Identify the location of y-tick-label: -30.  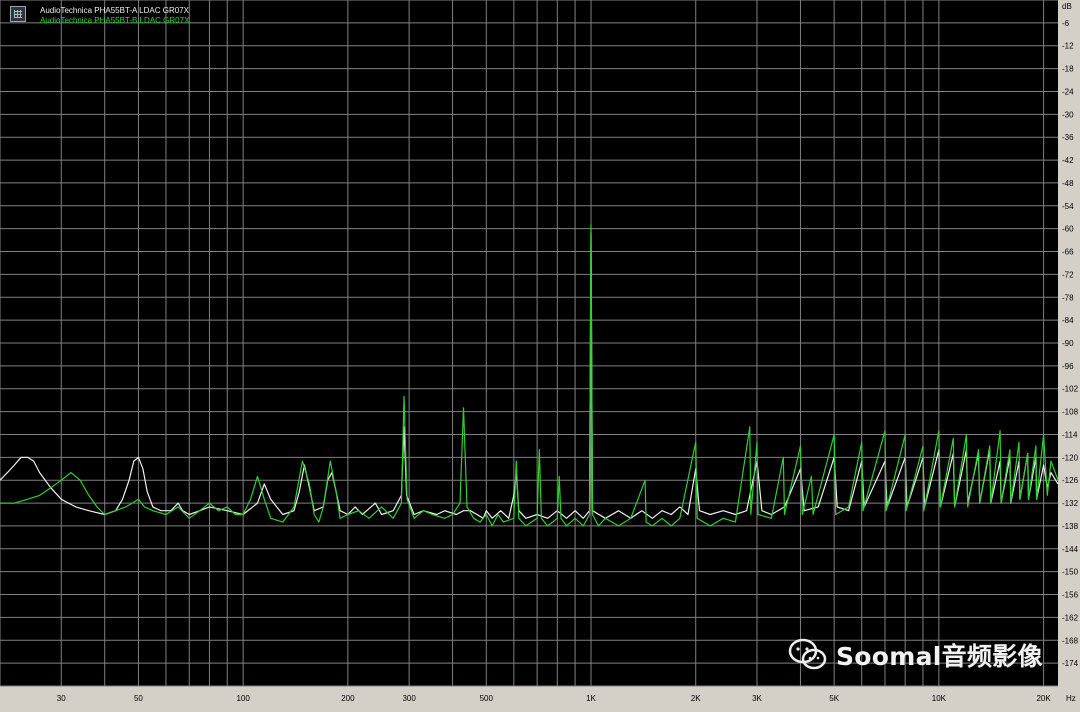
(1068, 114).